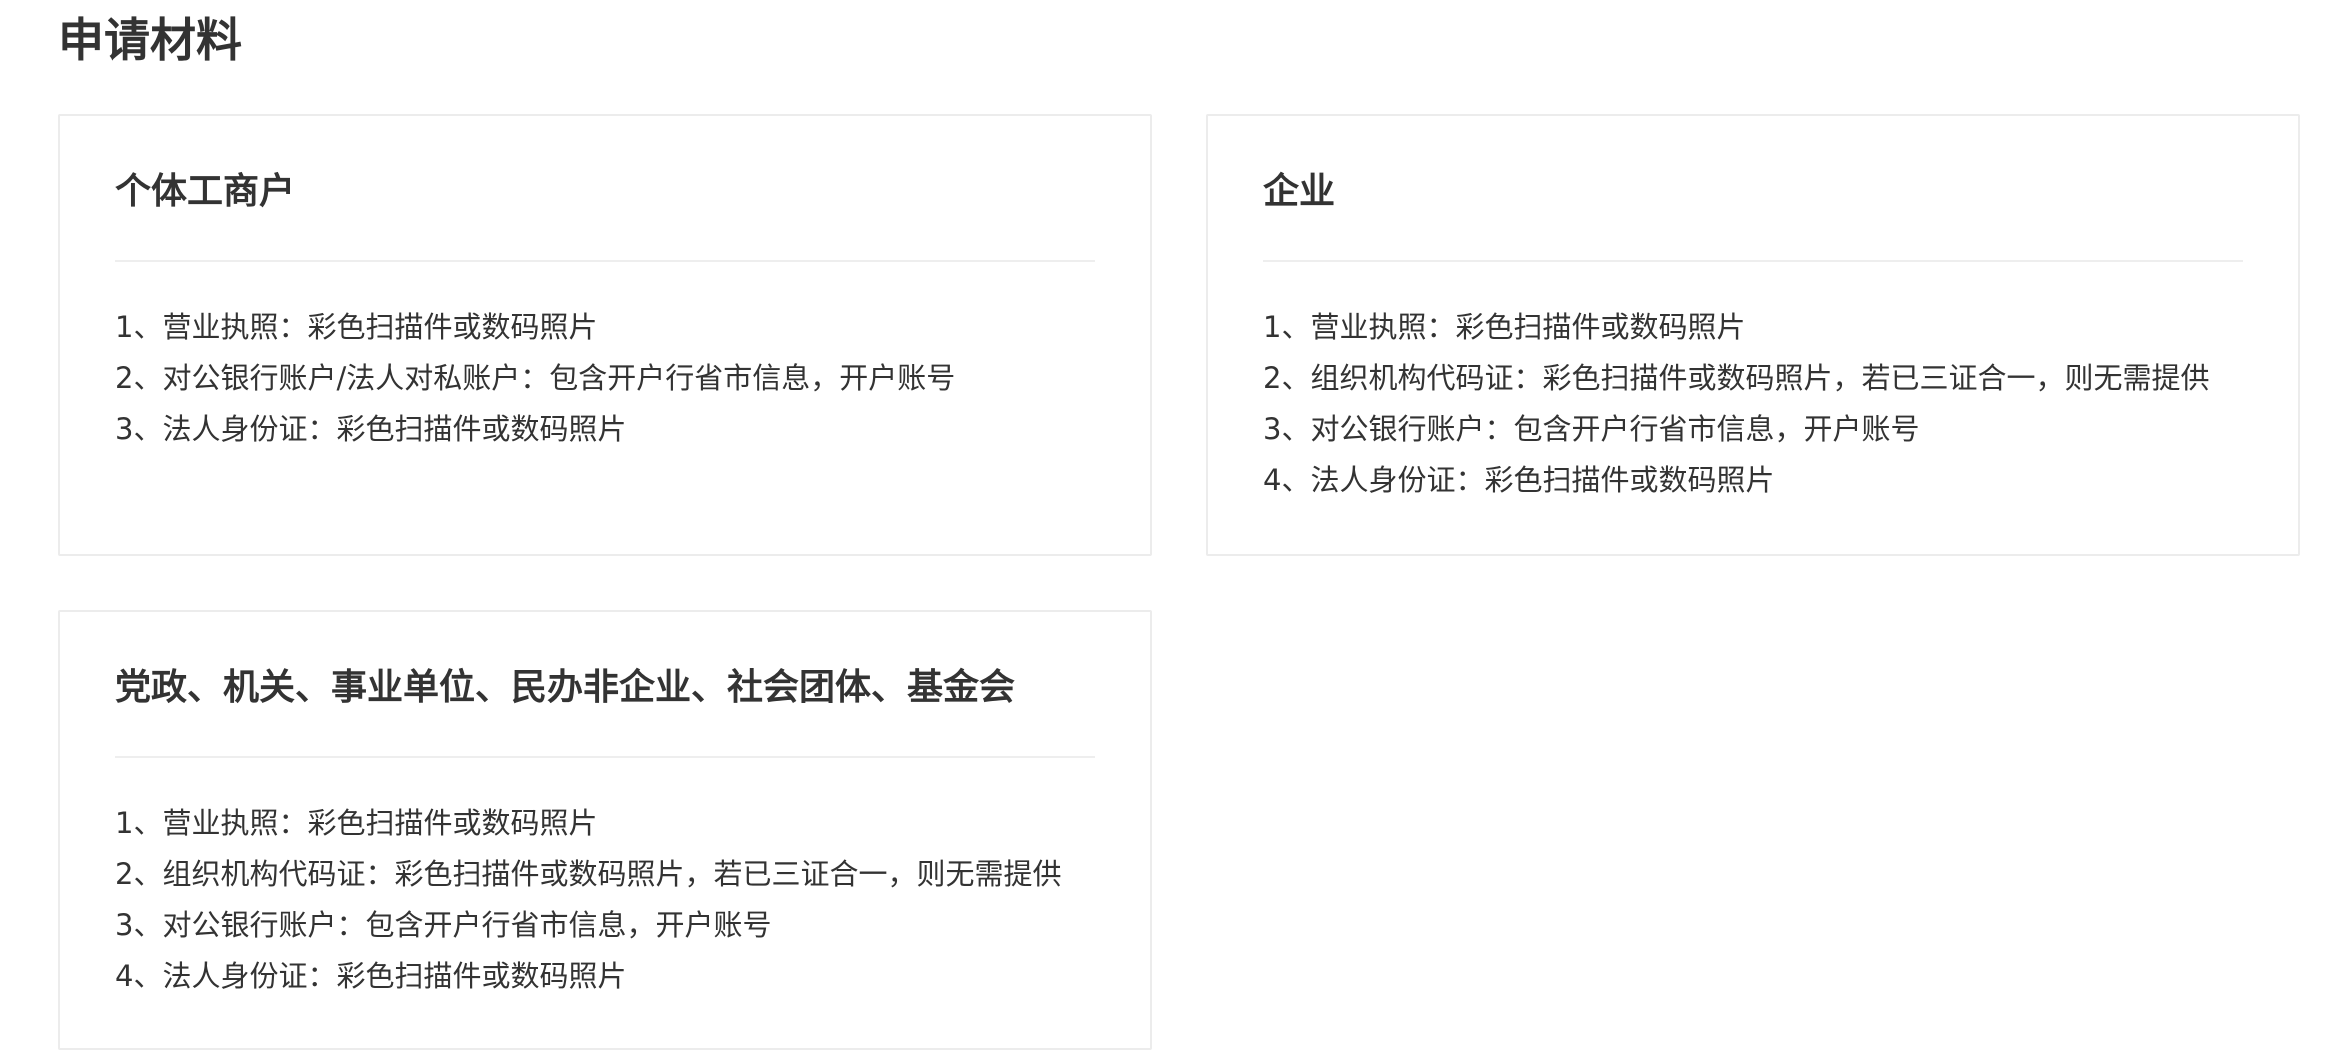 The height and width of the screenshot is (1050, 2347). I want to click on card-title: 党政、机关、事业单位、民办非企业、社会团体、基金会, so click(565, 687).